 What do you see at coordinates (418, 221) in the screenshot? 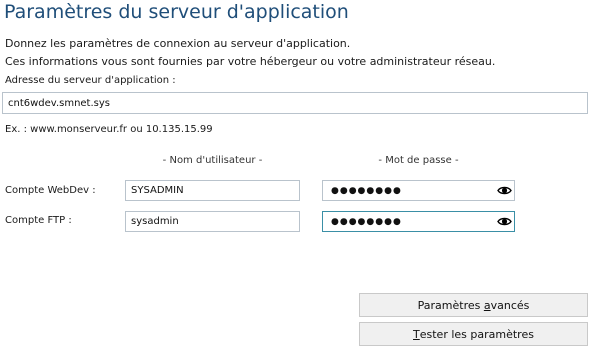
I see `ftp-password-input: ●●●●●●●●` at bounding box center [418, 221].